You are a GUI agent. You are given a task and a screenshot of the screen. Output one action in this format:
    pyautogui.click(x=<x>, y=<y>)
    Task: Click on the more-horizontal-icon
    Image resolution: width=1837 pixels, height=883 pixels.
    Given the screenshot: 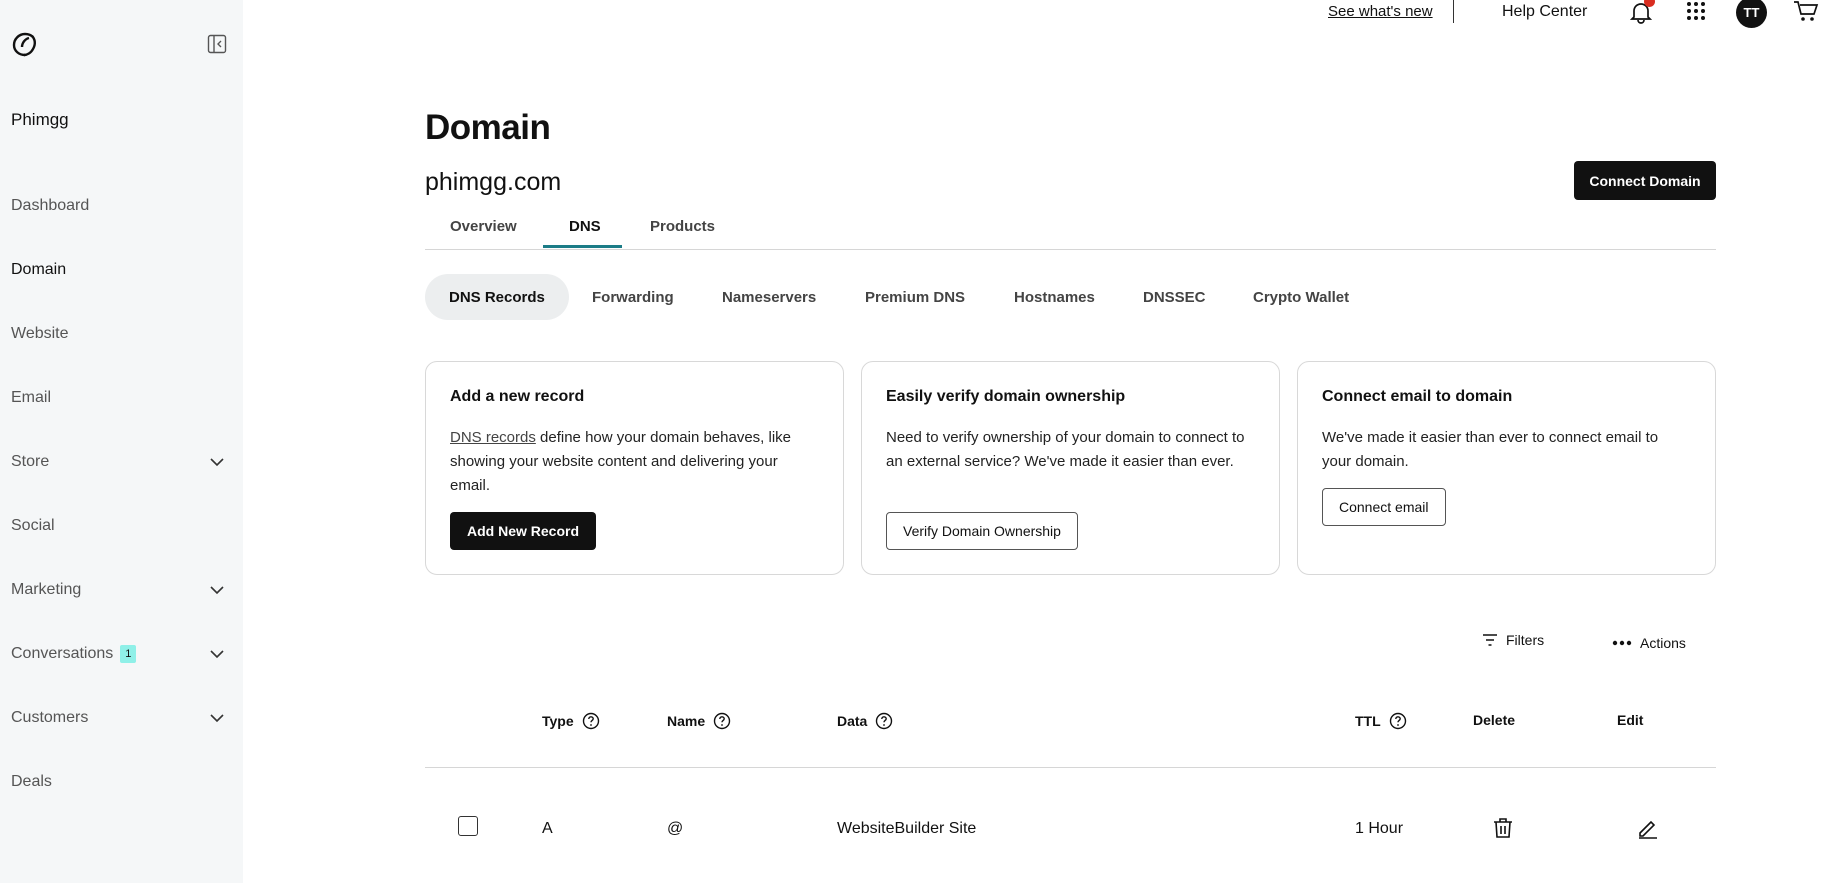 What is the action you would take?
    pyautogui.click(x=1622, y=643)
    